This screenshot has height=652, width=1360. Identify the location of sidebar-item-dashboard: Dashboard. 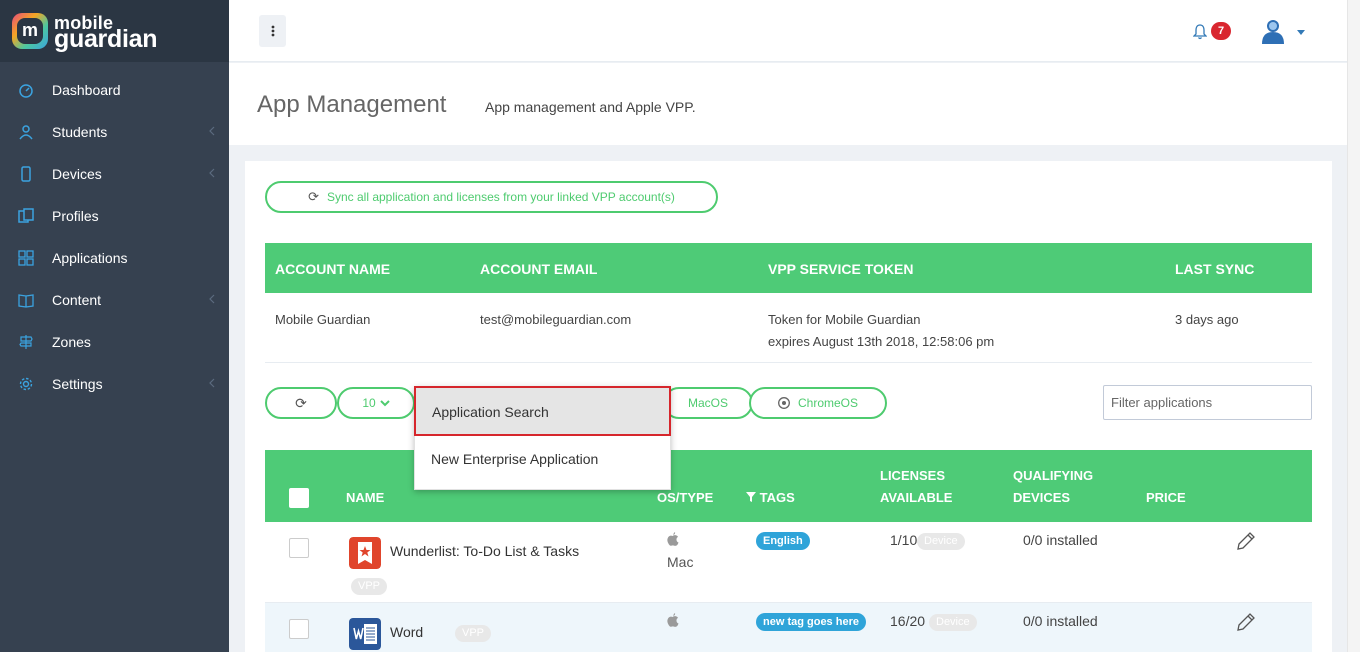
(114, 90).